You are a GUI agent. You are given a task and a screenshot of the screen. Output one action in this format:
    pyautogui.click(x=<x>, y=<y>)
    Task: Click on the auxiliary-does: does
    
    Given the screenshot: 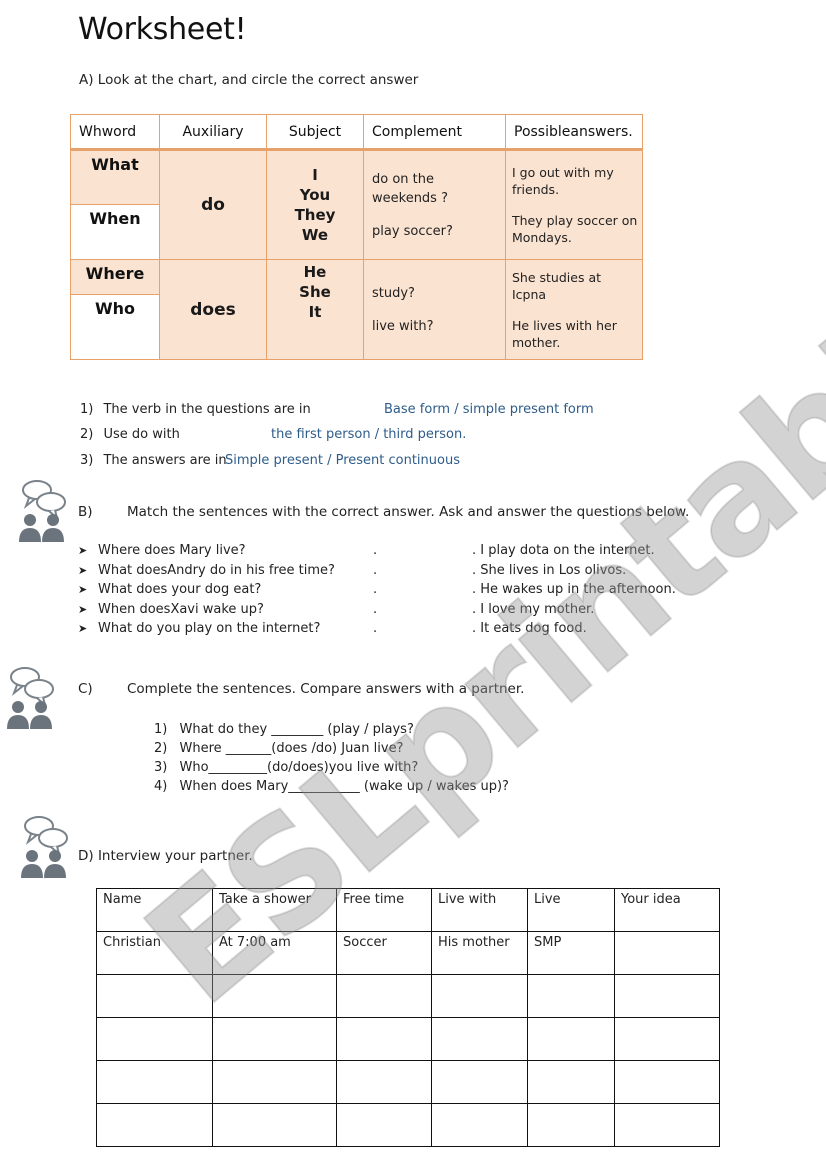 What is the action you would take?
    pyautogui.click(x=213, y=309)
    